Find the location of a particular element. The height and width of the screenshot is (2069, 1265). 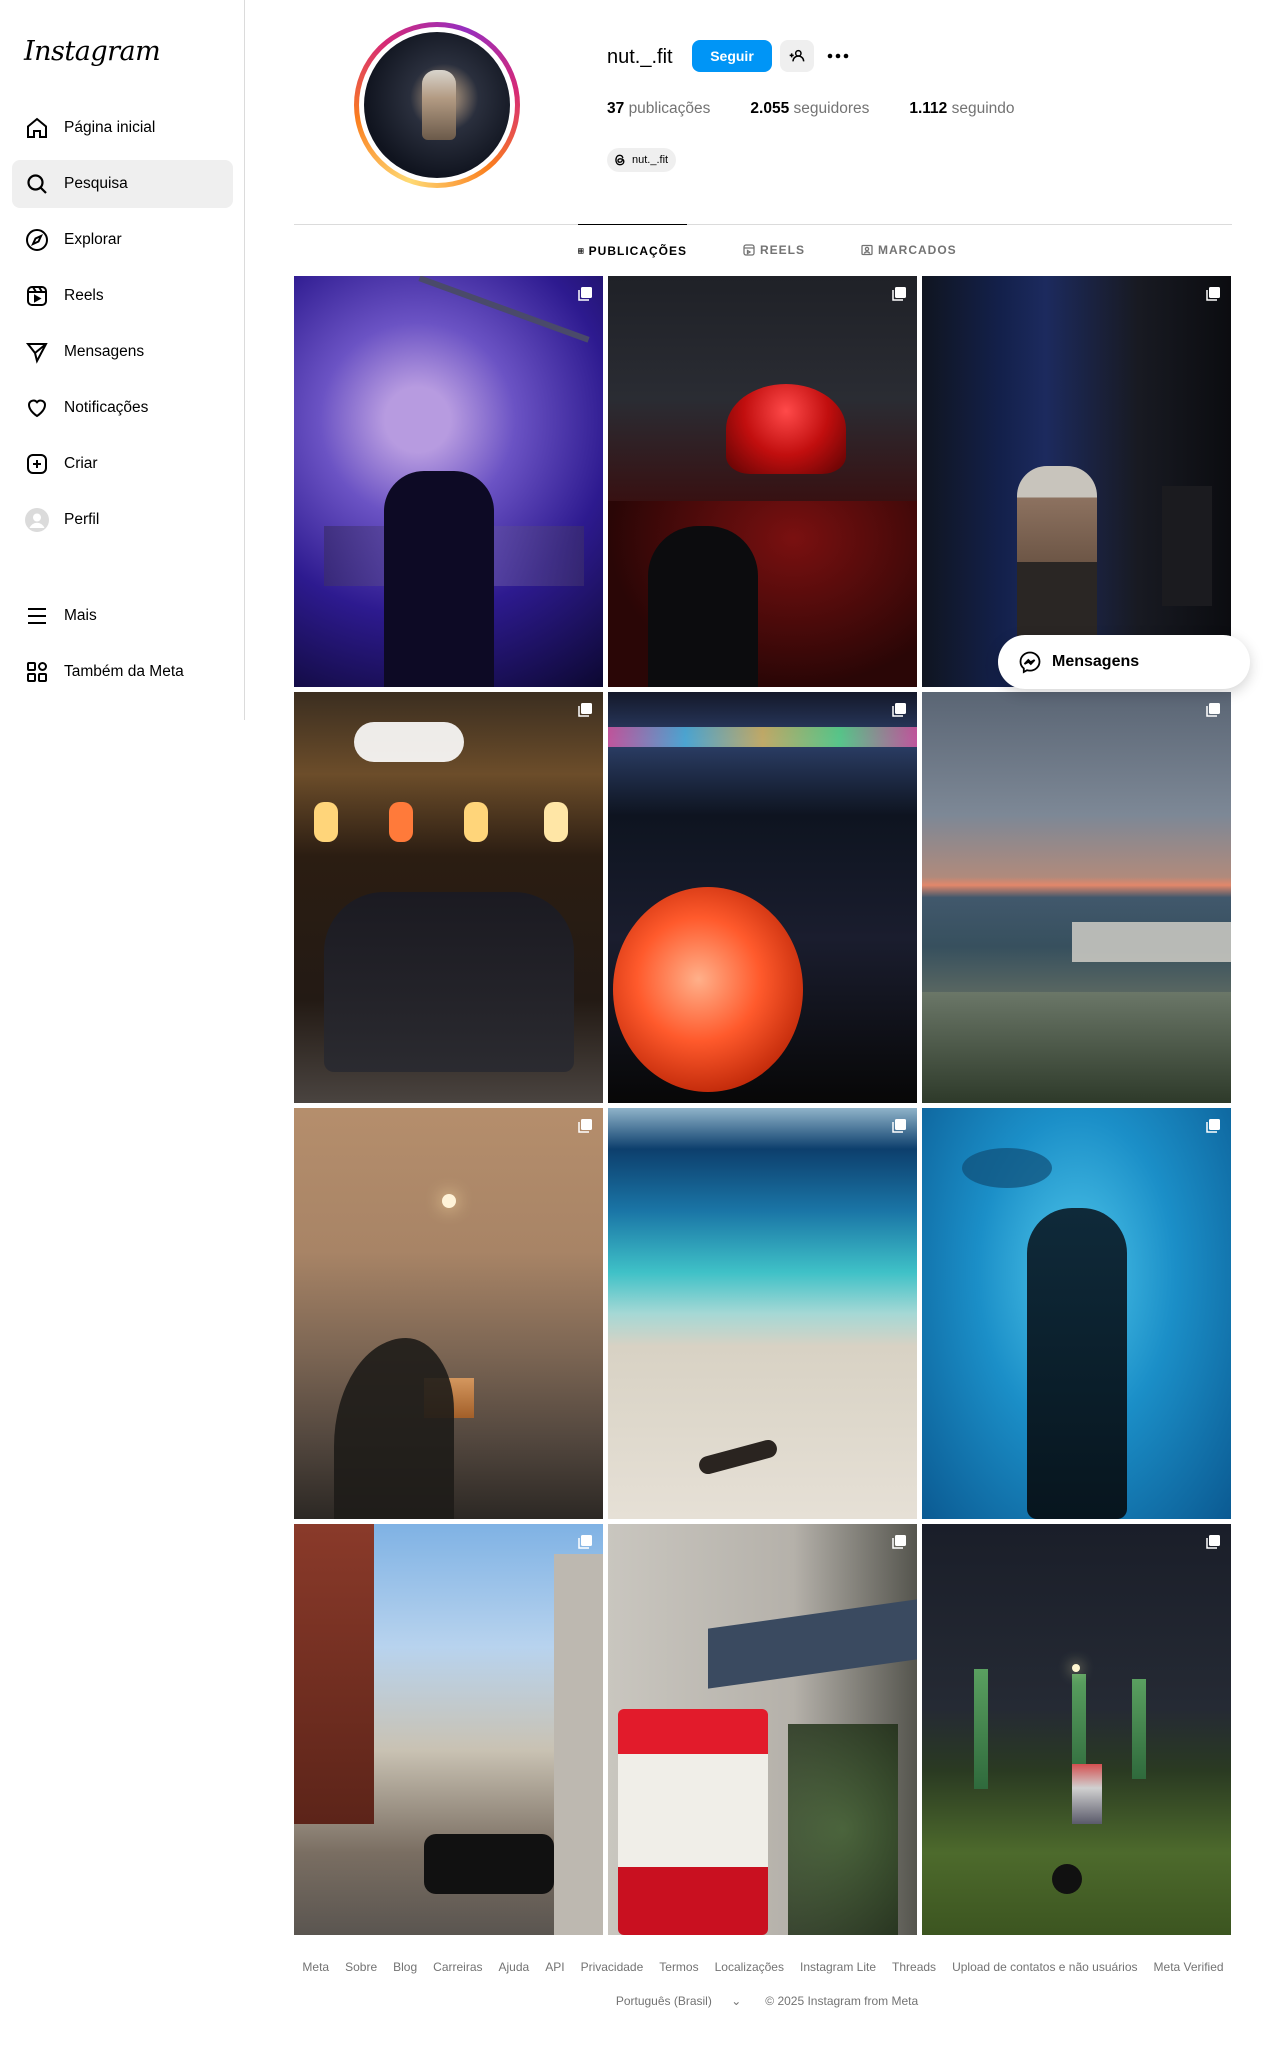

threads-handle: nut._.fit is located at coordinates (650, 160).